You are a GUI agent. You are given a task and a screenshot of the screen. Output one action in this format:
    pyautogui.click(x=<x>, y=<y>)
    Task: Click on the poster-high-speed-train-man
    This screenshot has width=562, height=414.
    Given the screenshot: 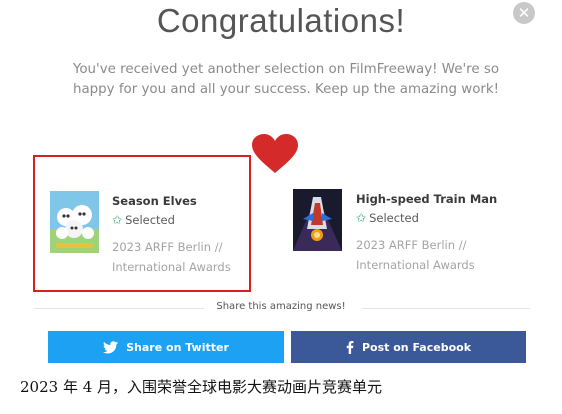 What is the action you would take?
    pyautogui.click(x=317, y=220)
    